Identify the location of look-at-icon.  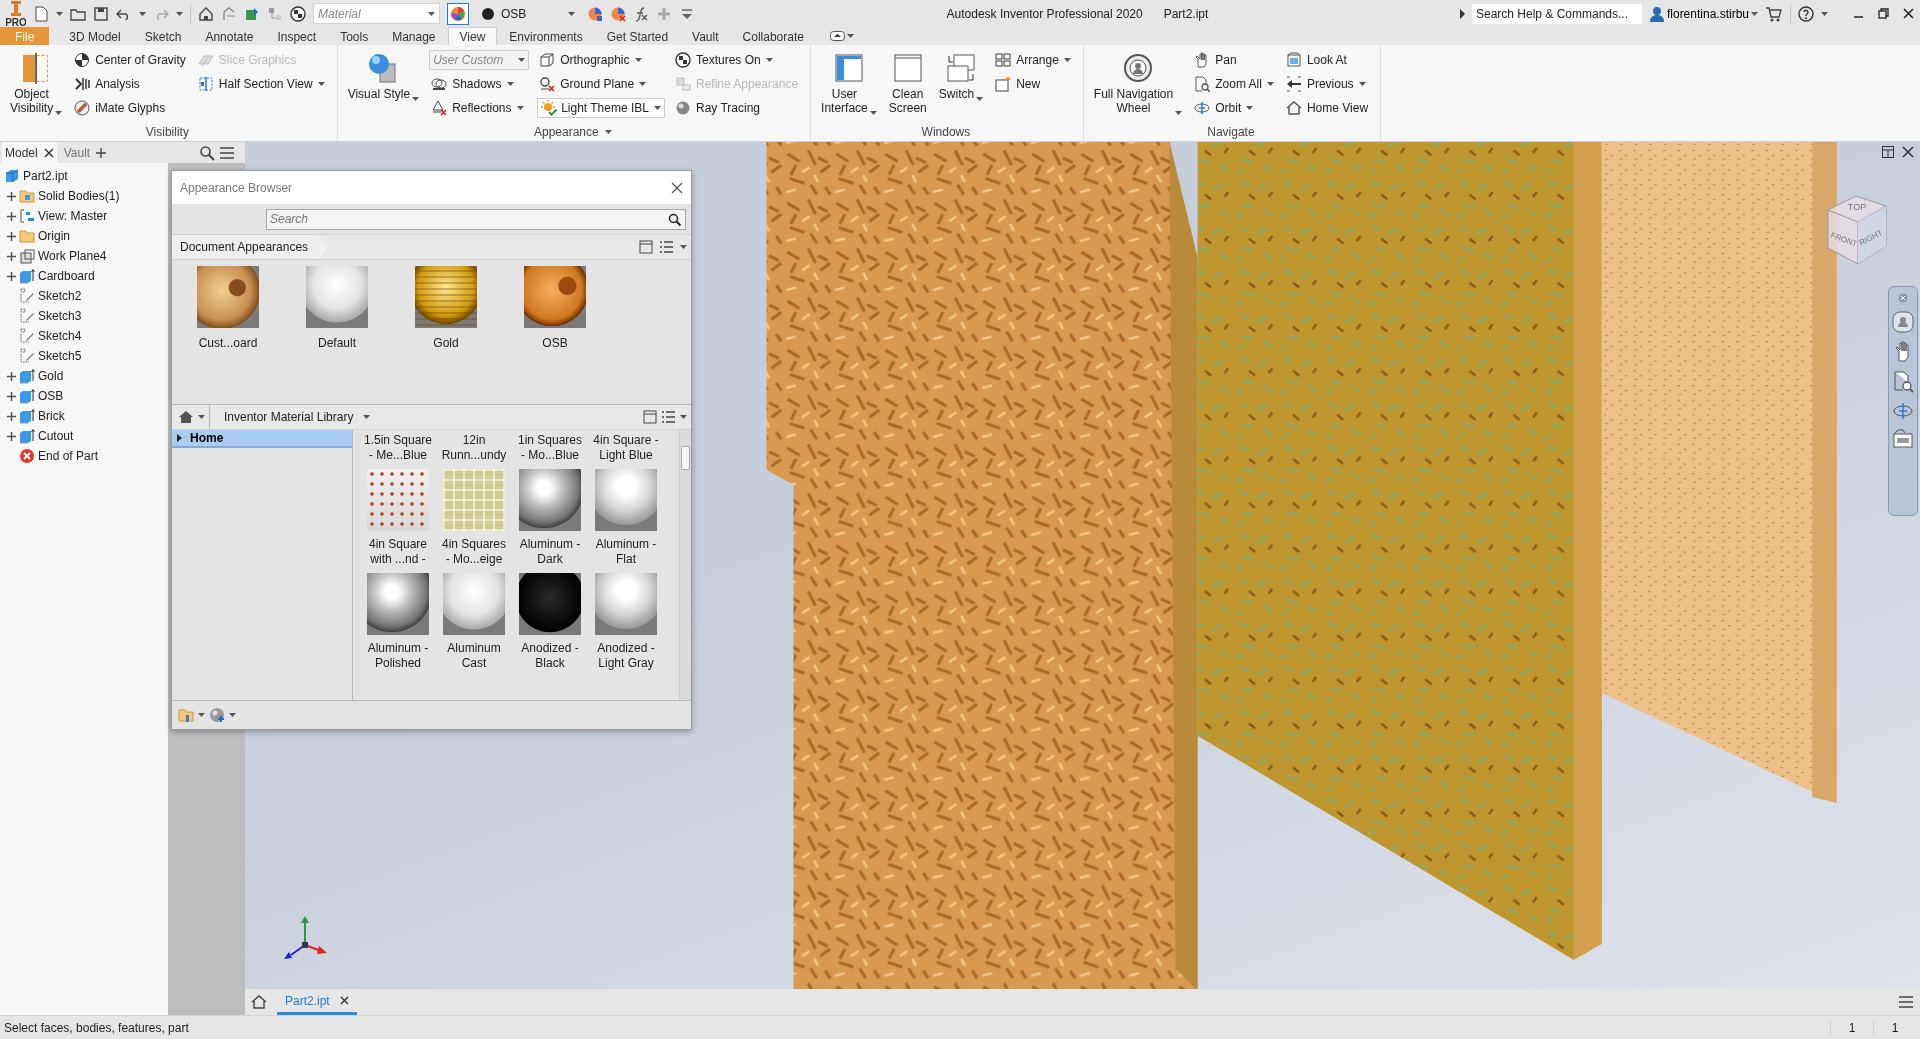
(1903, 439).